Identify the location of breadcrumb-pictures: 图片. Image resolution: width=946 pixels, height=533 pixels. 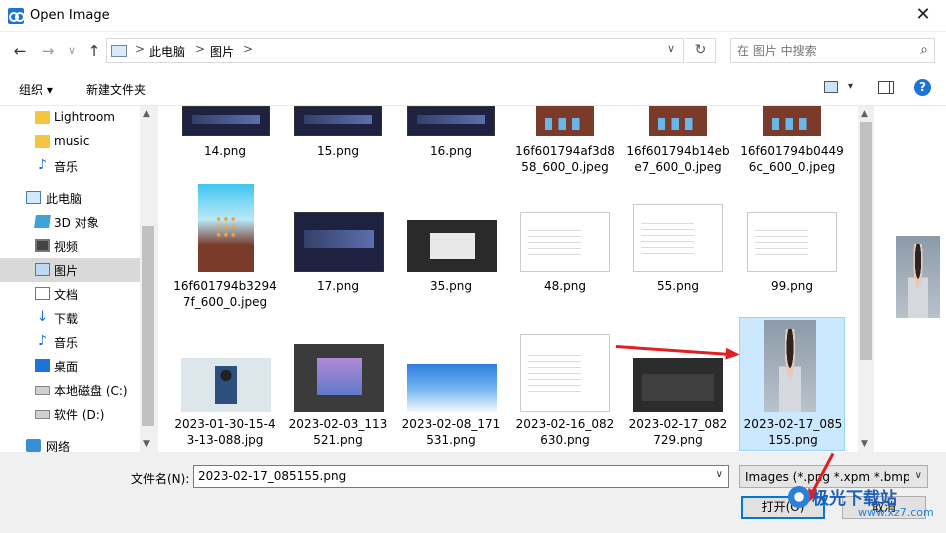
(222, 51).